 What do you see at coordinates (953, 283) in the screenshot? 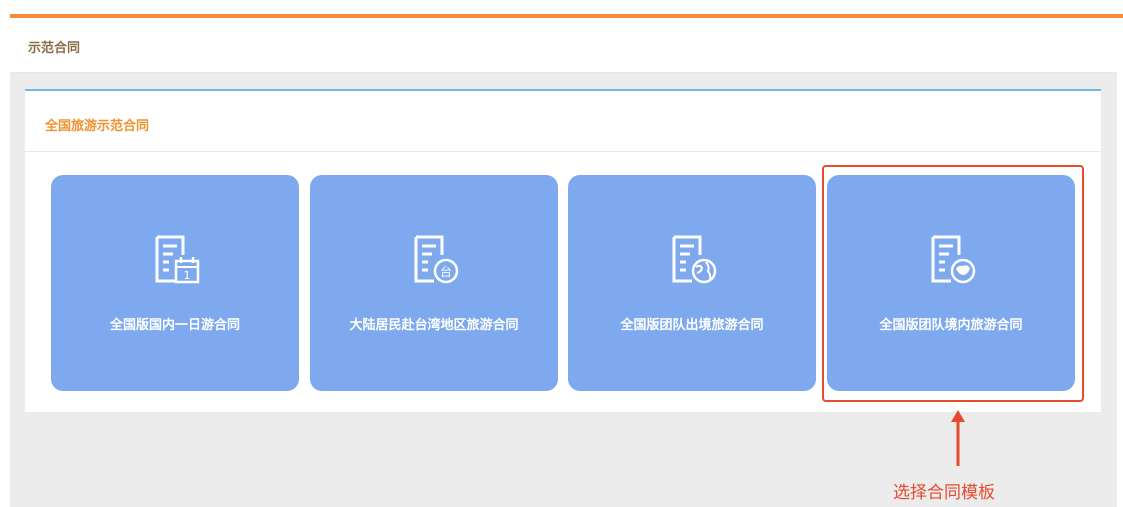
I see `selection-highlight-box` at bounding box center [953, 283].